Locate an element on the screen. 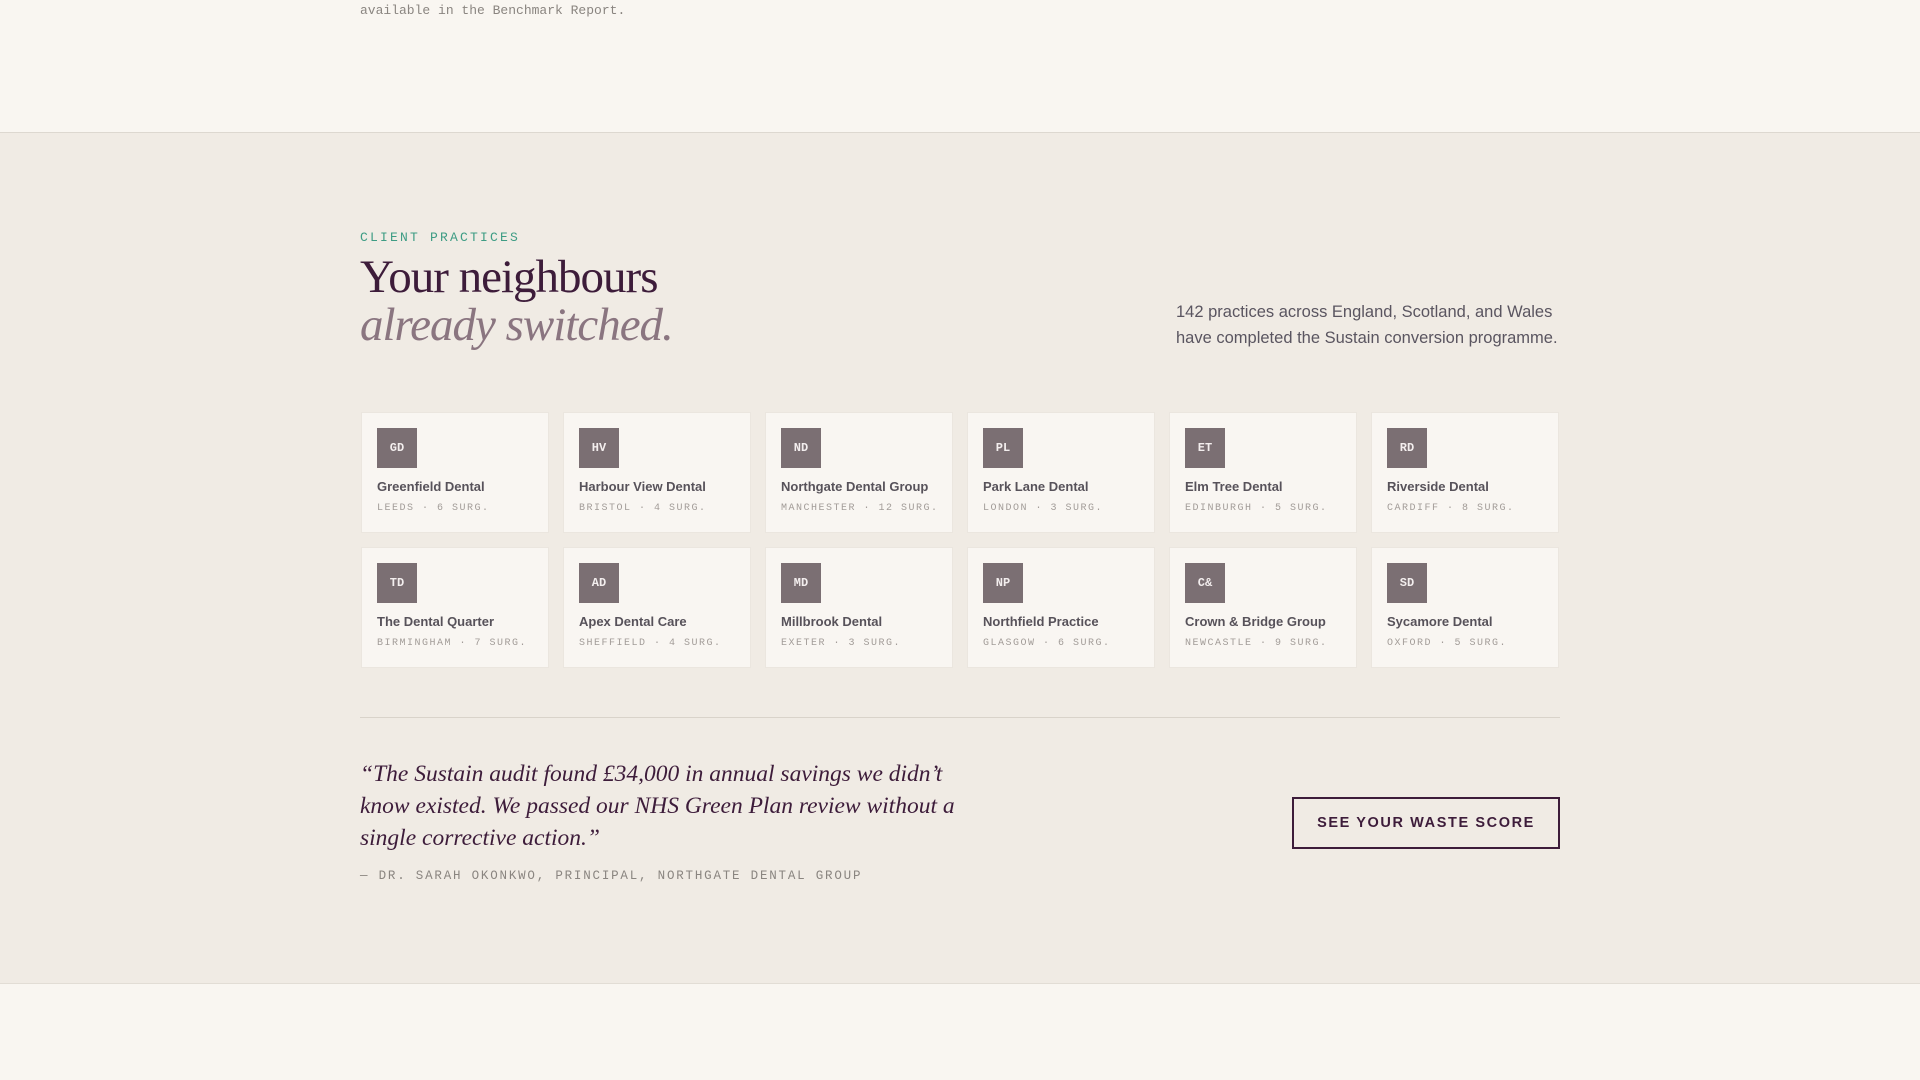  practice-initials-badge: RD is located at coordinates (1407, 448).